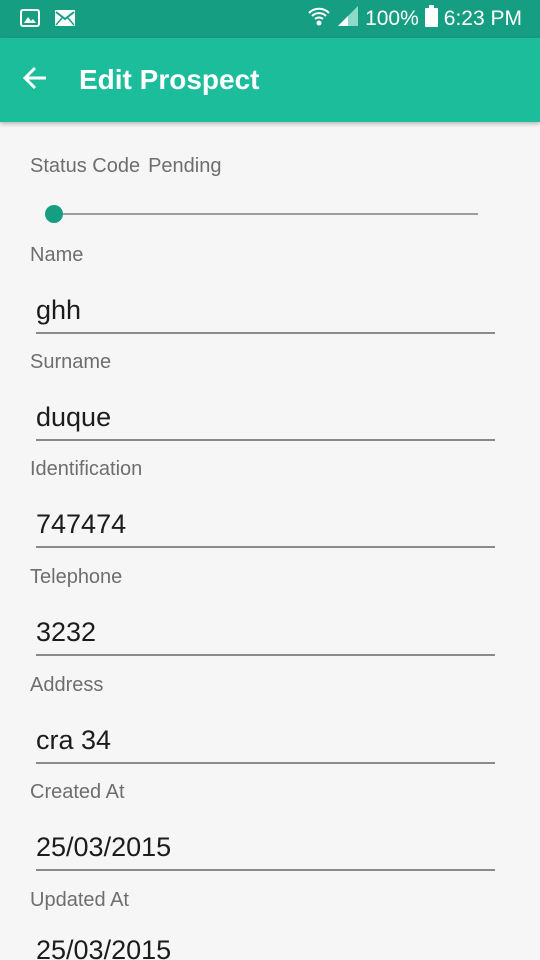 The image size is (540, 960). I want to click on battery-percentage: 100%, so click(392, 18).